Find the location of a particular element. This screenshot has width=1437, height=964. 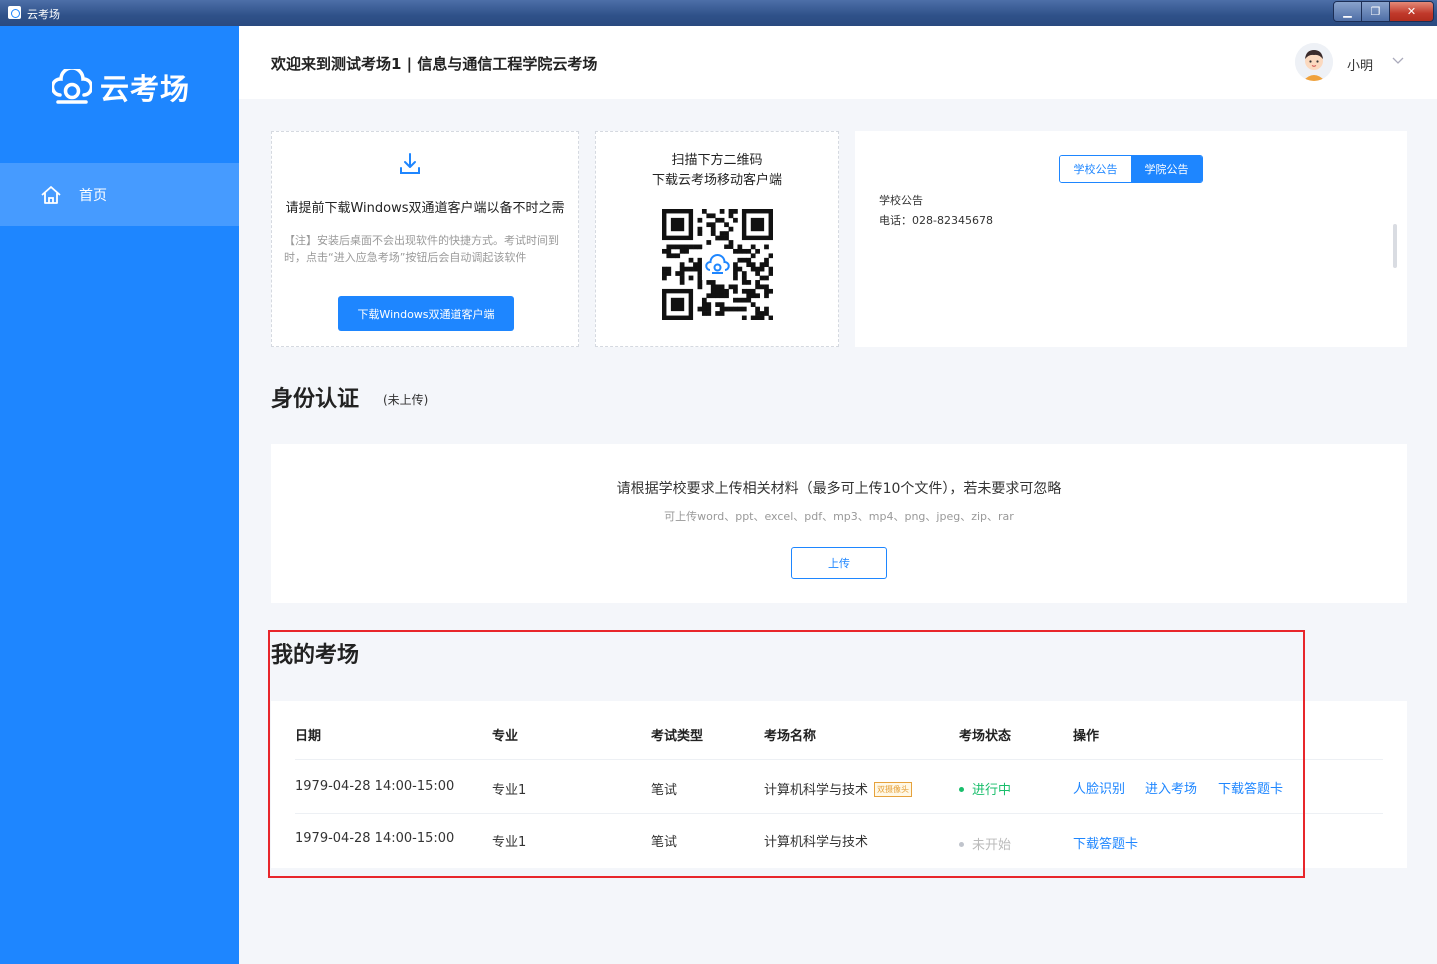

qr-code-icon is located at coordinates (717, 264).